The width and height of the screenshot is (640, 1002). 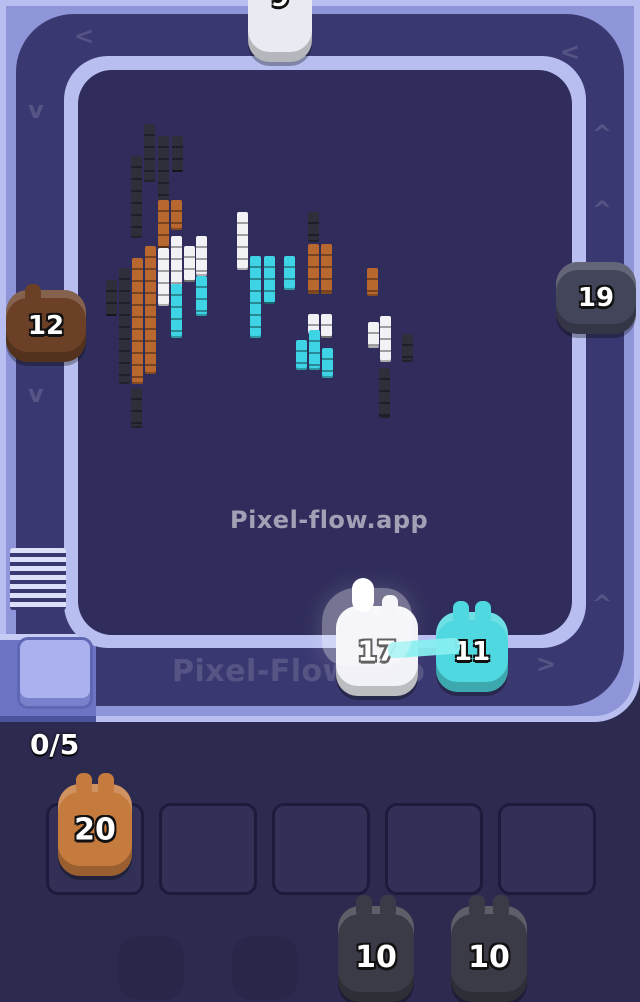 I want to click on stair-stripes, so click(x=38, y=579).